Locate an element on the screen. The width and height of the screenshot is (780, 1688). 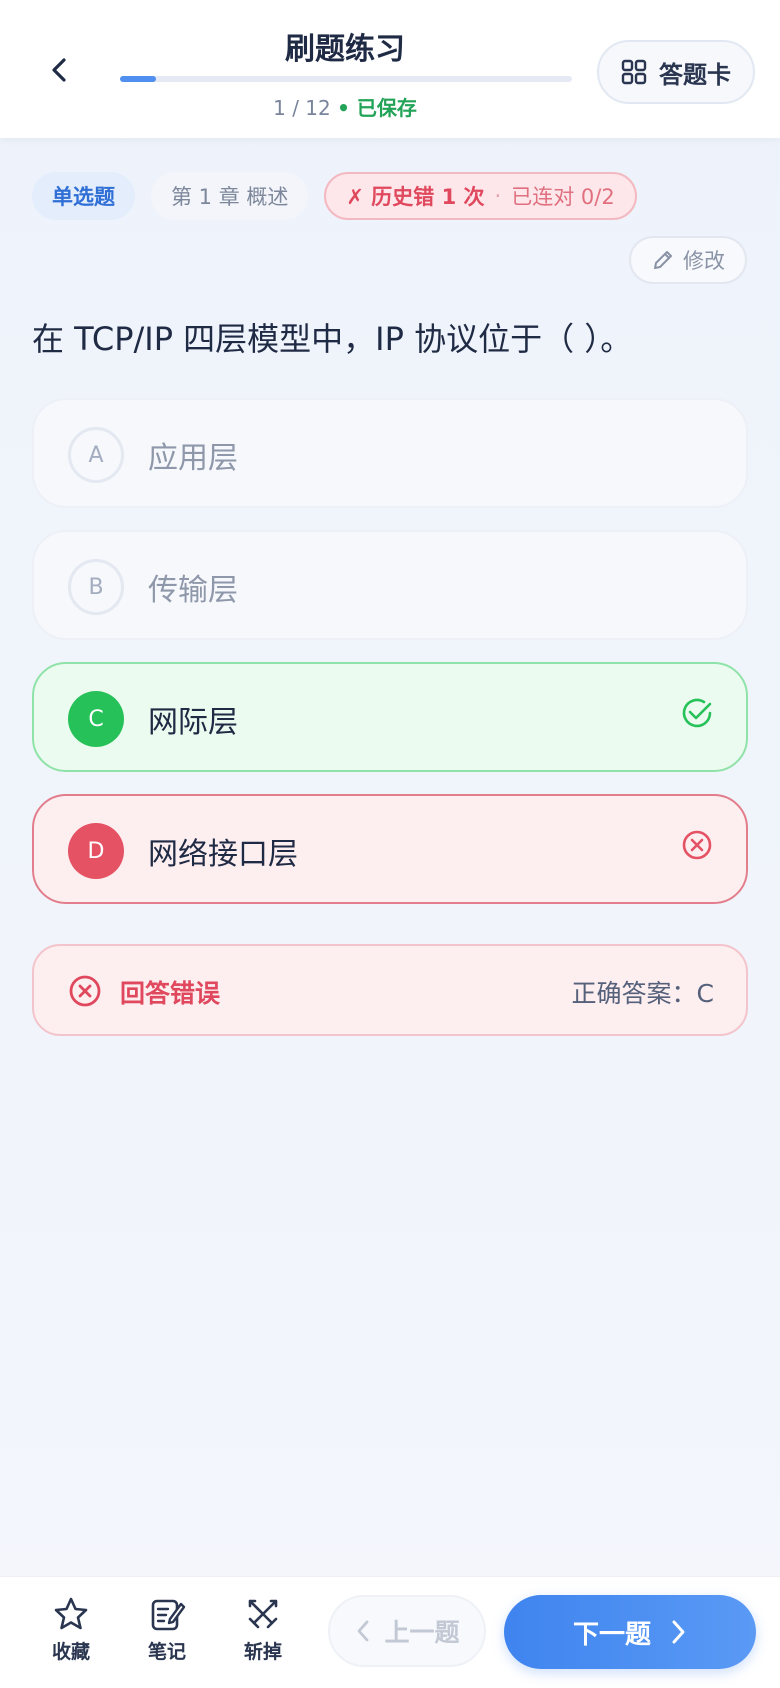
chapter-badge: 第 1 章 概述 is located at coordinates (230, 196).